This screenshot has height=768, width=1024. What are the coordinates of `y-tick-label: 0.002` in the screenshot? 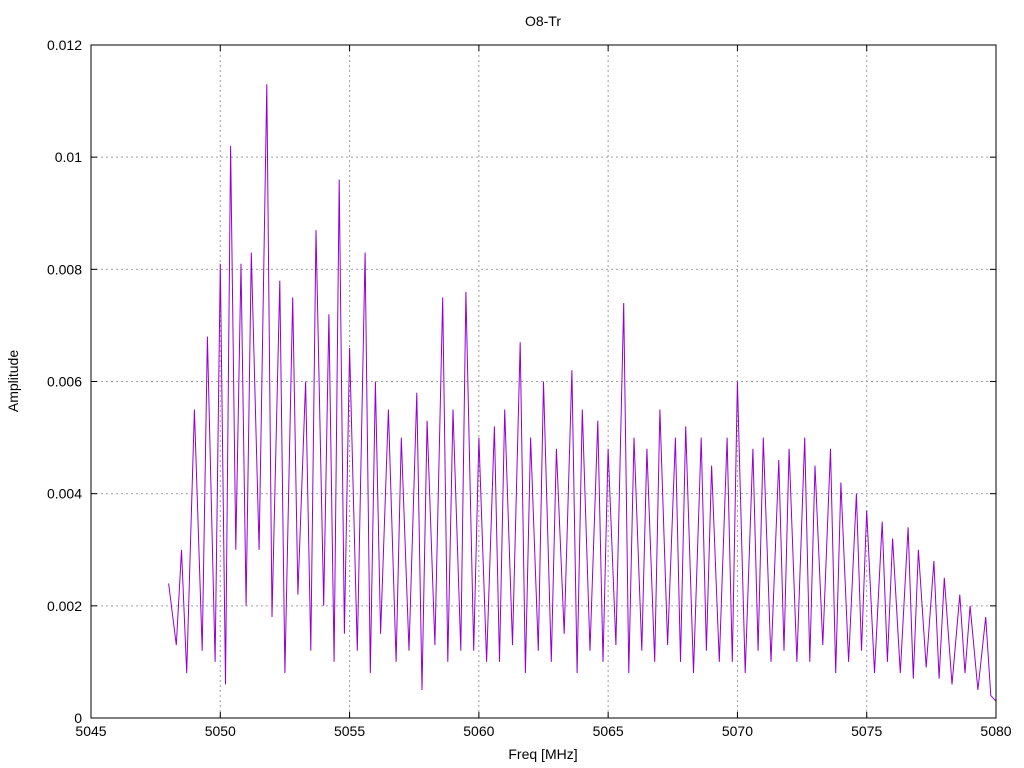 It's located at (64, 606).